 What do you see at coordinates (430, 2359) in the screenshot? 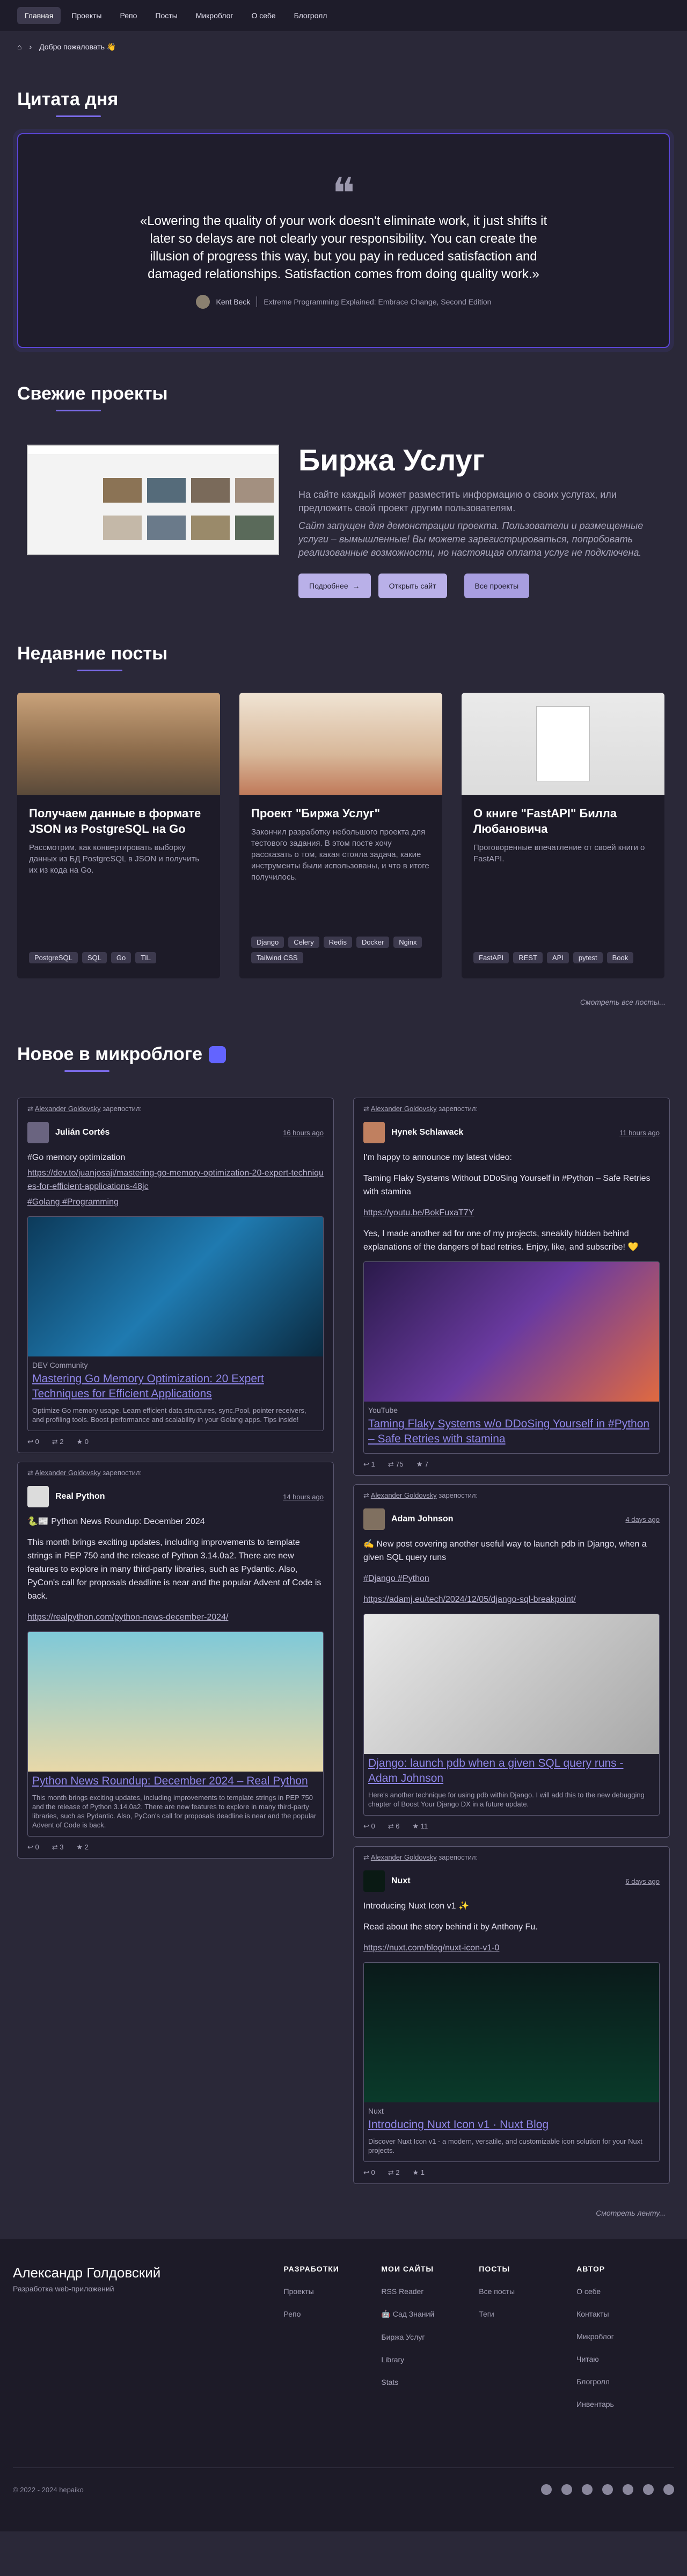
I see `footer-link: Library` at bounding box center [430, 2359].